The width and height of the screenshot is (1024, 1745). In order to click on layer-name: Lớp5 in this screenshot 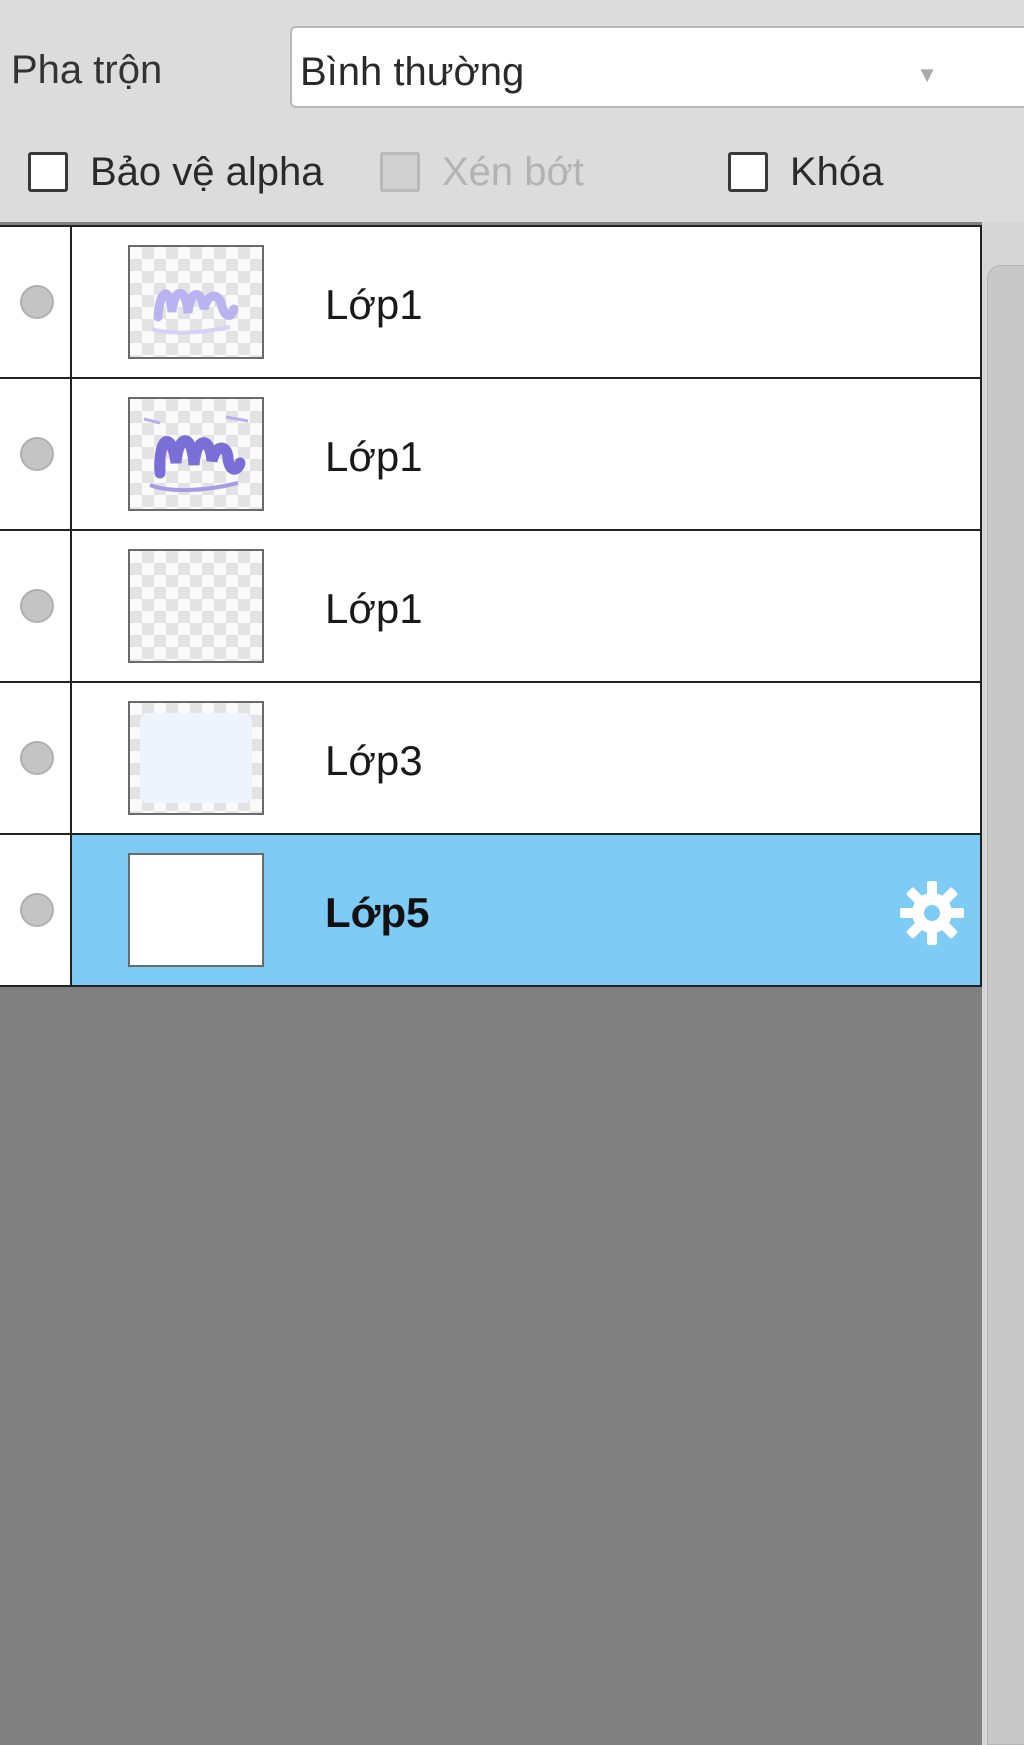, I will do `click(377, 912)`.